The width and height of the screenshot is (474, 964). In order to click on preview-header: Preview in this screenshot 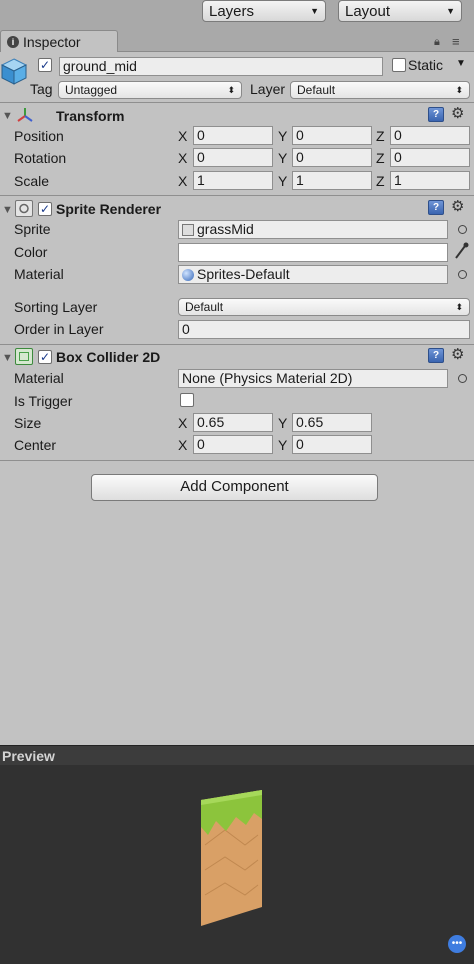, I will do `click(237, 755)`.